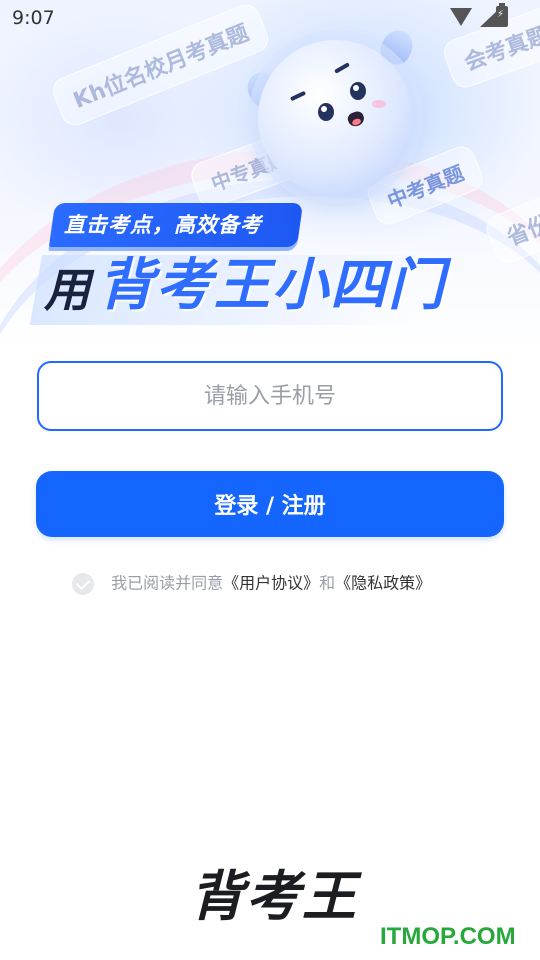  I want to click on slogan-text: 直击考点，高效备考, so click(163, 225).